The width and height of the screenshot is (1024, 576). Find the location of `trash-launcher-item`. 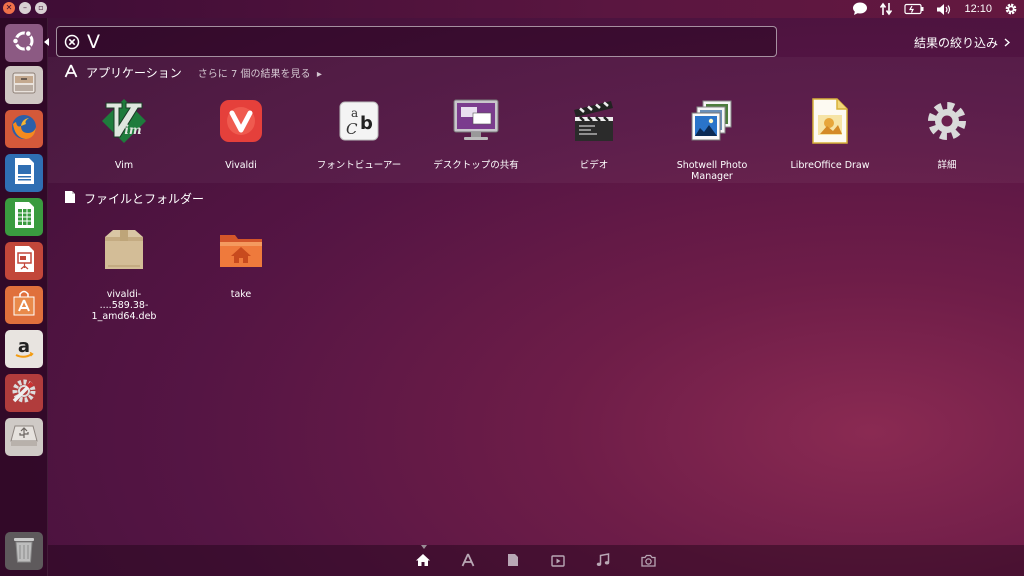

trash-launcher-item is located at coordinates (24, 551).